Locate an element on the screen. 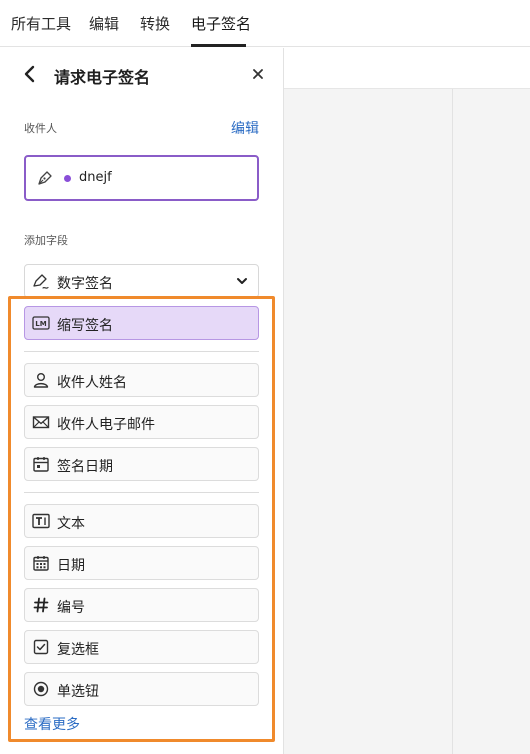 The image size is (530, 754). field-label: 缩写签名 is located at coordinates (85, 326).